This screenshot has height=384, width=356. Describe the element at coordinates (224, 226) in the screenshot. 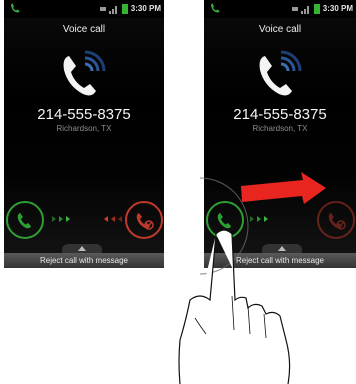

I see `swipe-arc` at that location.